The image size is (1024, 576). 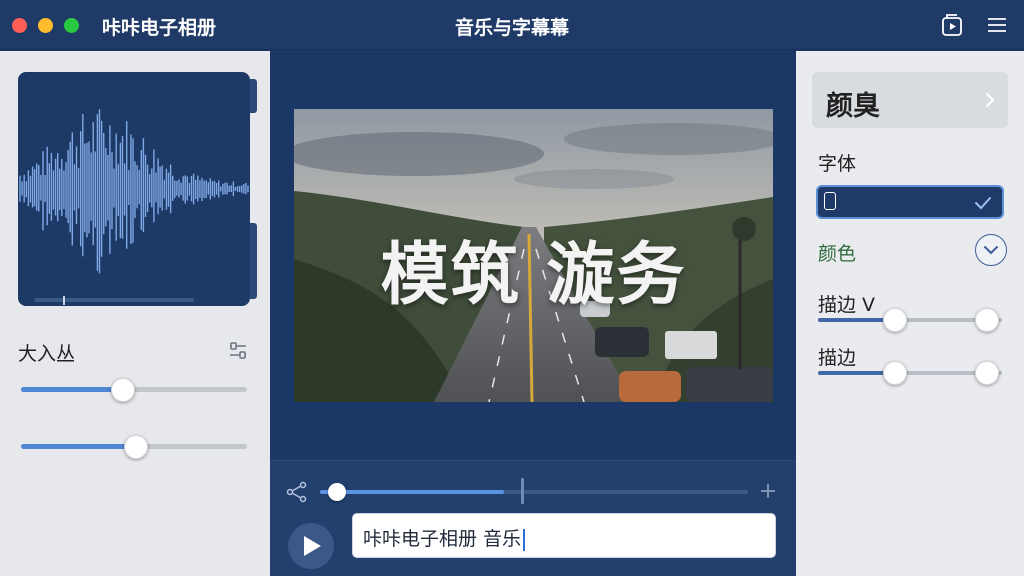 I want to click on waveform-scrollbar, so click(x=114, y=300).